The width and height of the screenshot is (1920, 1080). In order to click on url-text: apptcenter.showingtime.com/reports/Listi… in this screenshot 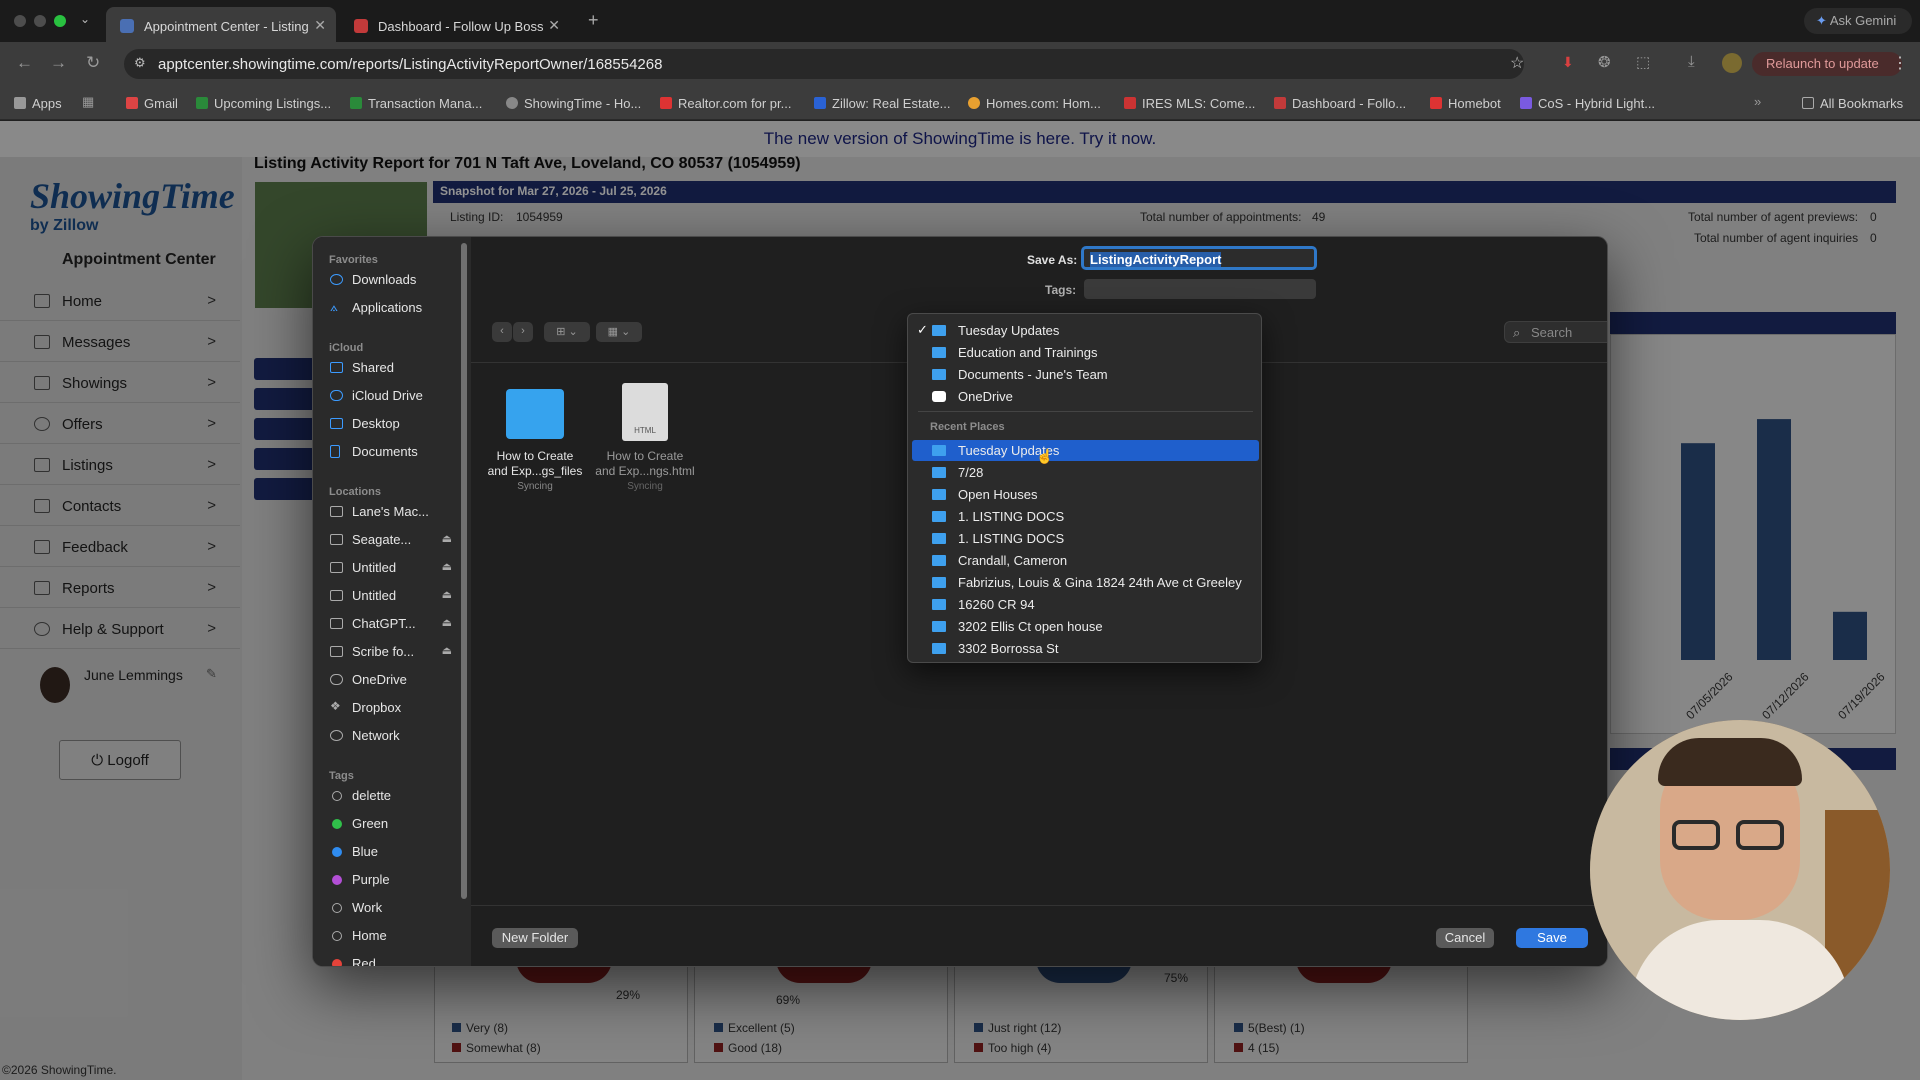, I will do `click(410, 64)`.